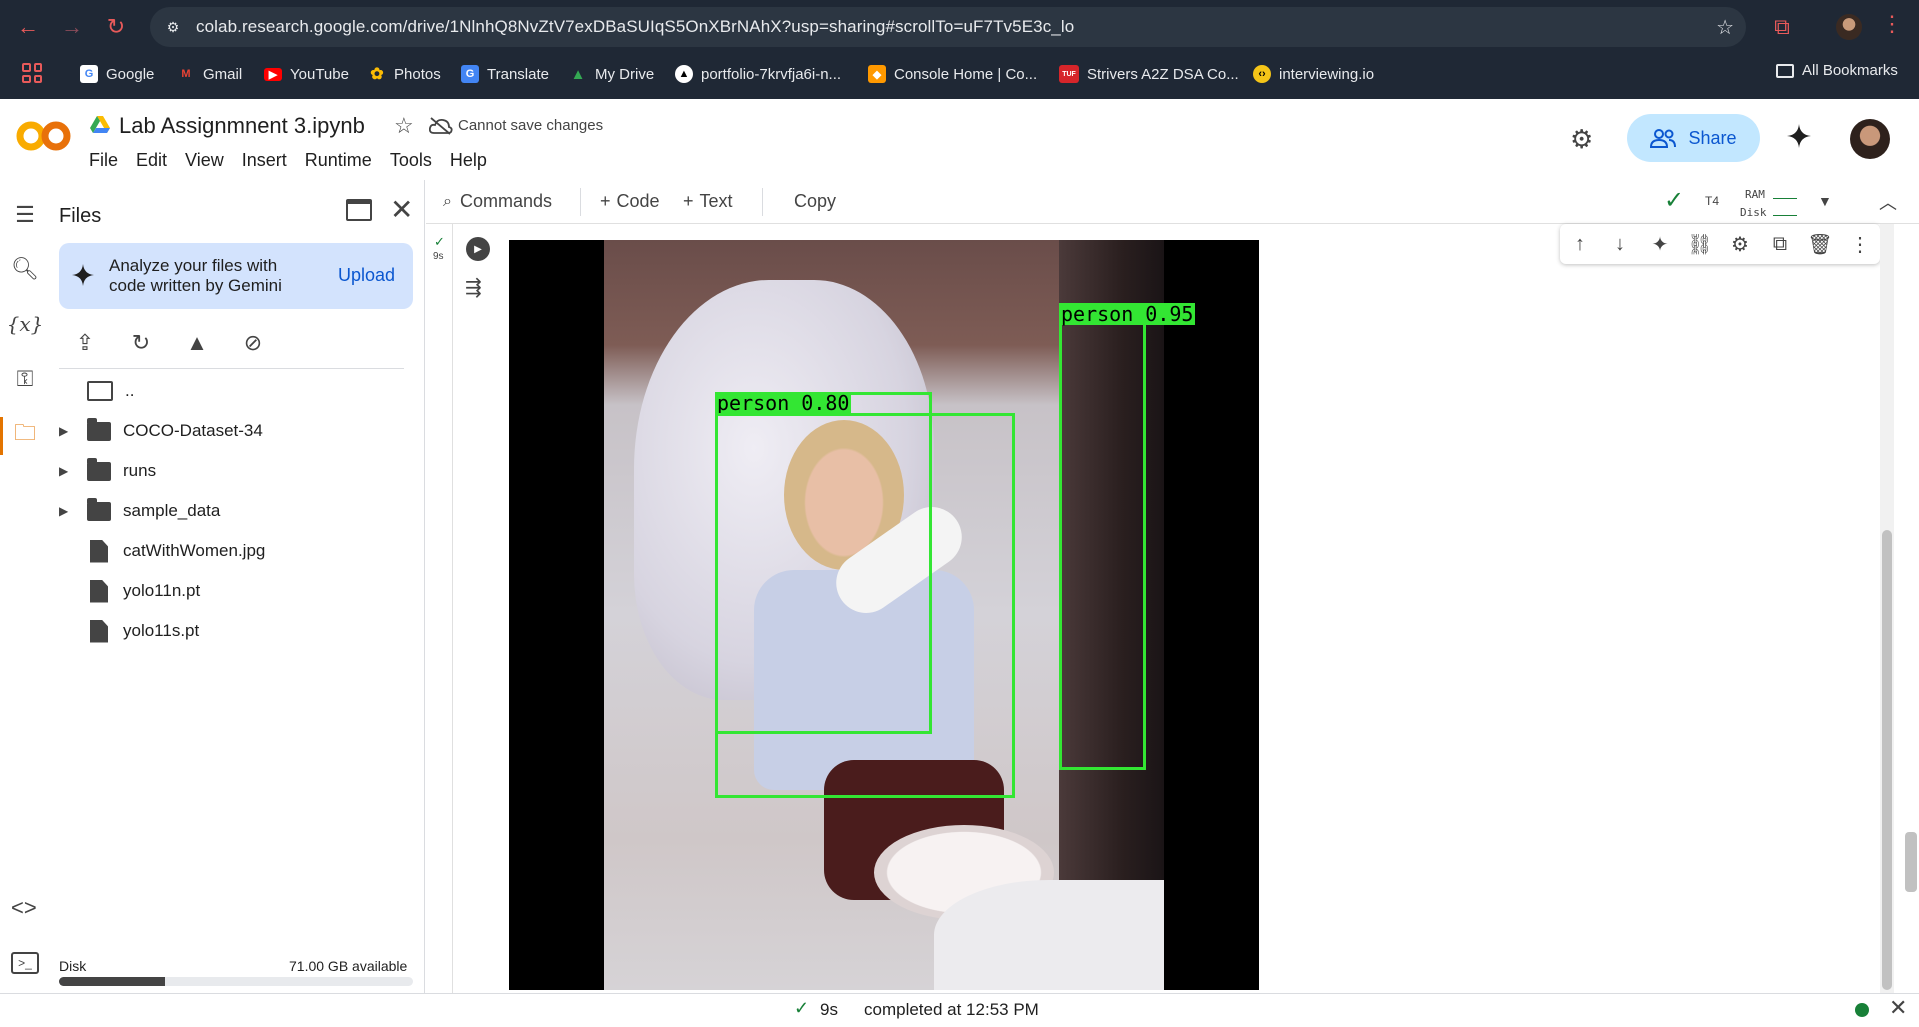 The image size is (1919, 1027). I want to click on gemini-icon, so click(1799, 136).